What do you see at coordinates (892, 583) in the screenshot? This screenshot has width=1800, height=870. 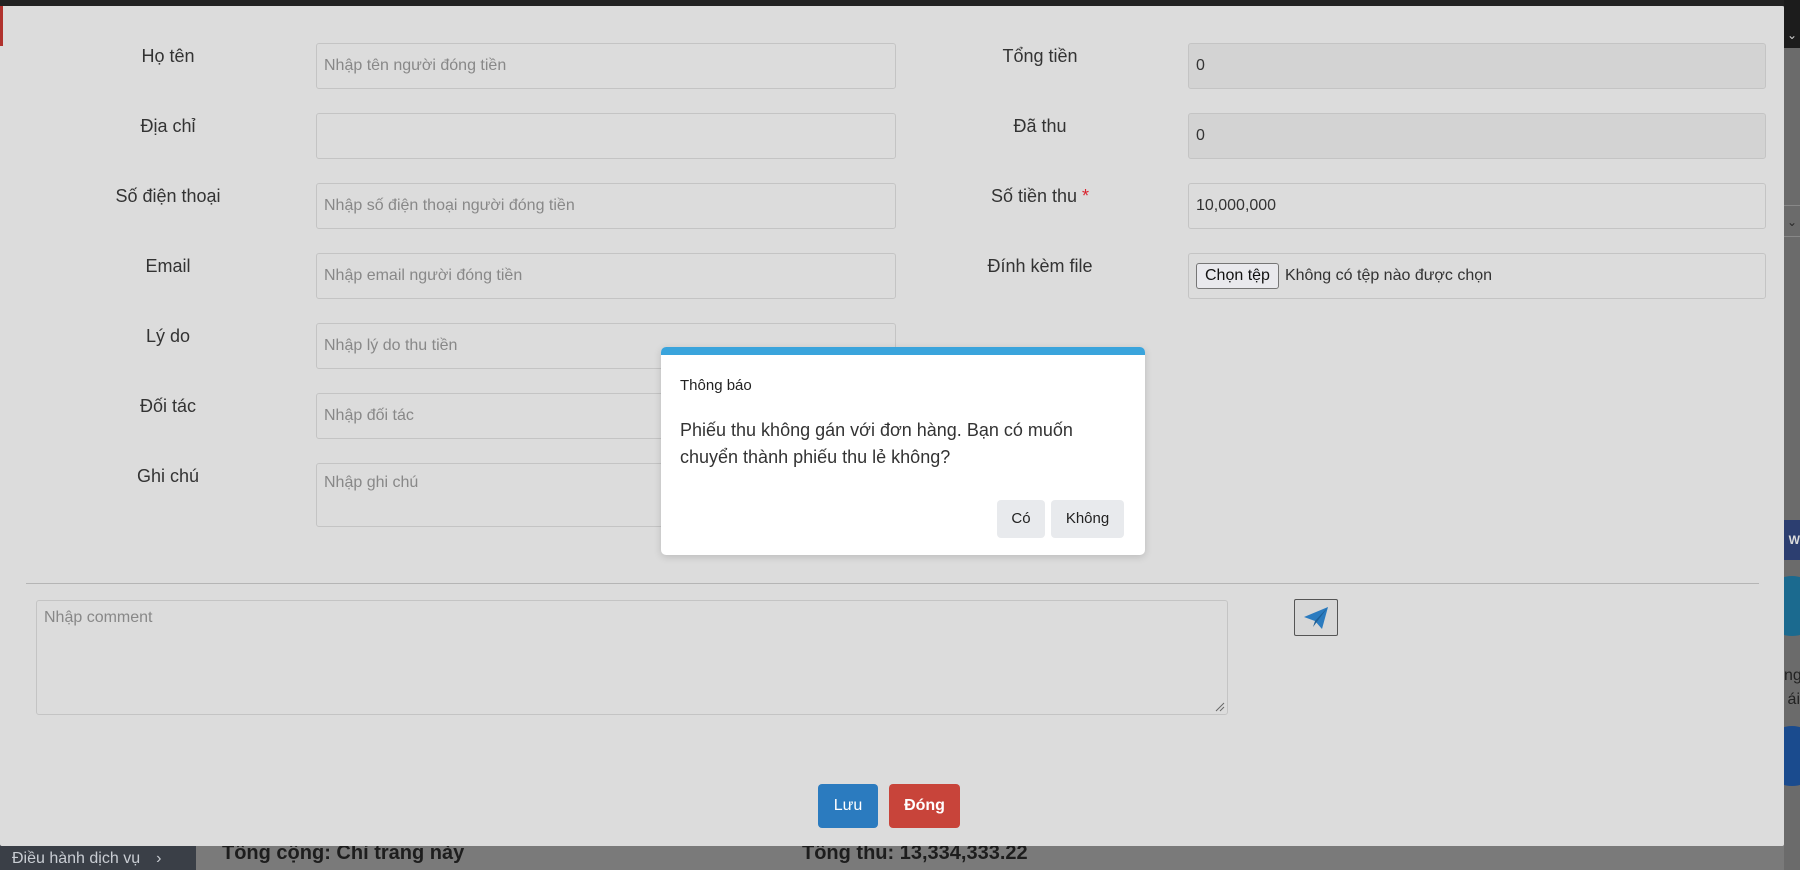 I see `divider` at bounding box center [892, 583].